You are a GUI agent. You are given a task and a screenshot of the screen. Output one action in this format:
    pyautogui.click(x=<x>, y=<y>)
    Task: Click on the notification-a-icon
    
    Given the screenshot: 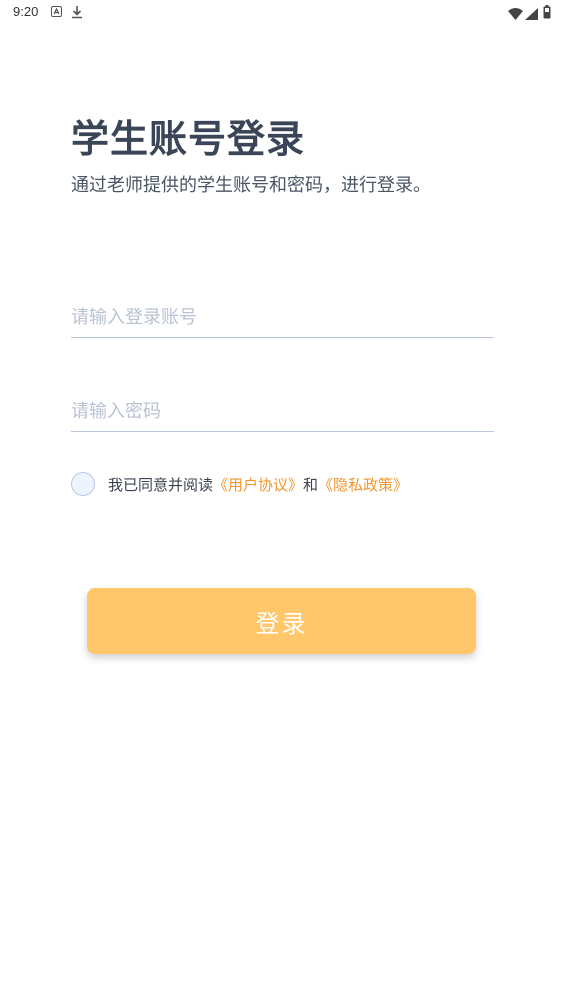 What is the action you would take?
    pyautogui.click(x=56, y=11)
    